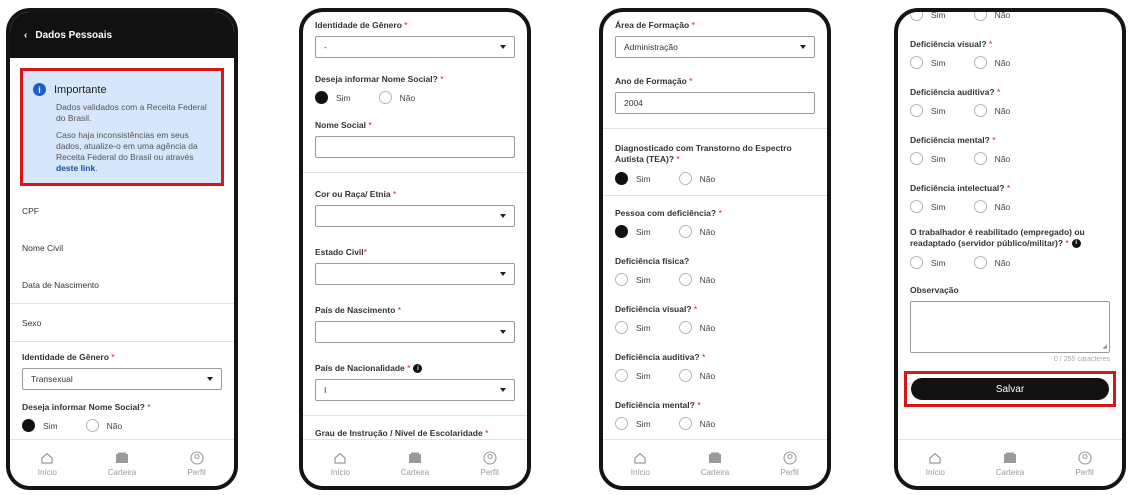 The height and width of the screenshot is (495, 1134). What do you see at coordinates (415, 390) in the screenshot?
I see `pais-nacionalidade-select: I` at bounding box center [415, 390].